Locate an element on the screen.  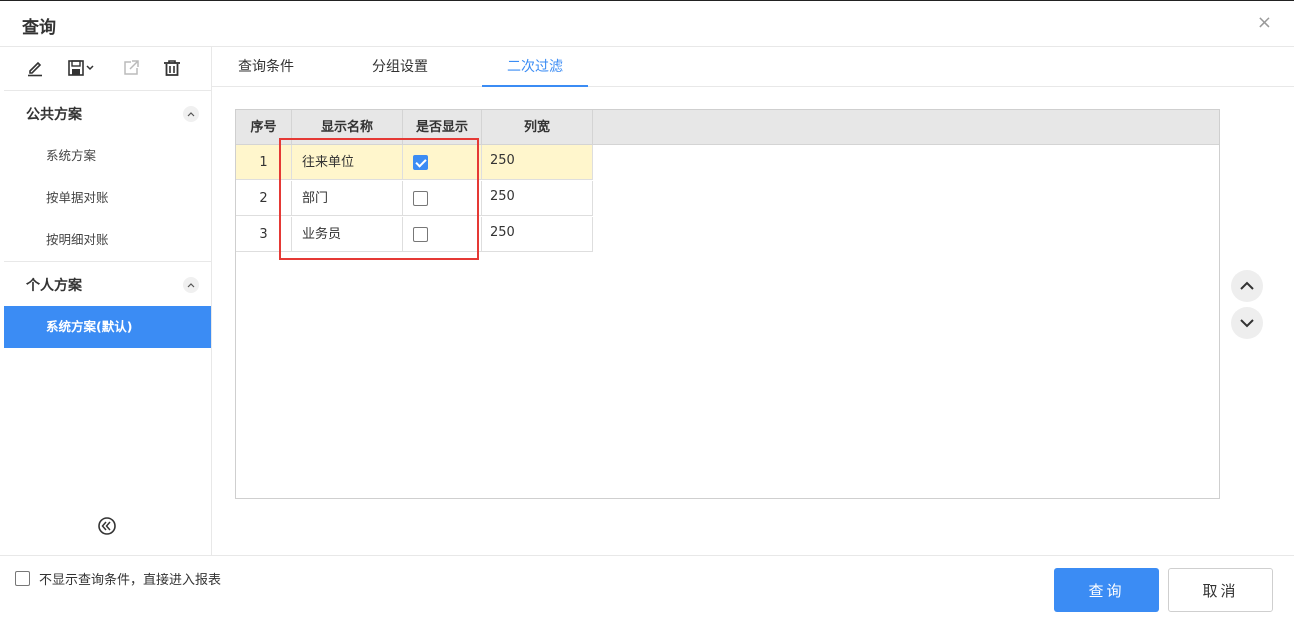
chevron-down-icon is located at coordinates (1247, 323).